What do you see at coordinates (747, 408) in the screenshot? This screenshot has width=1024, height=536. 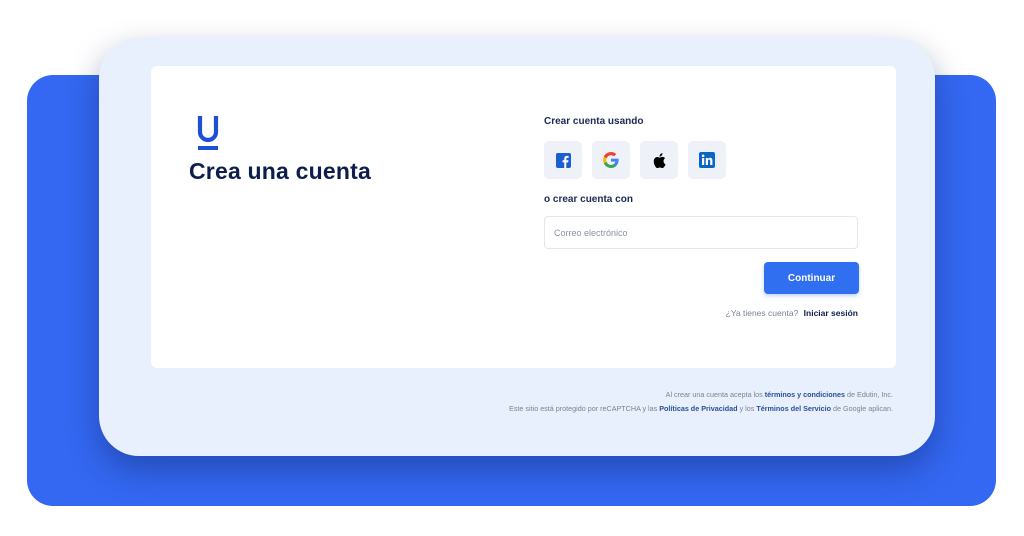 I see `recaptcha-mid: y los` at bounding box center [747, 408].